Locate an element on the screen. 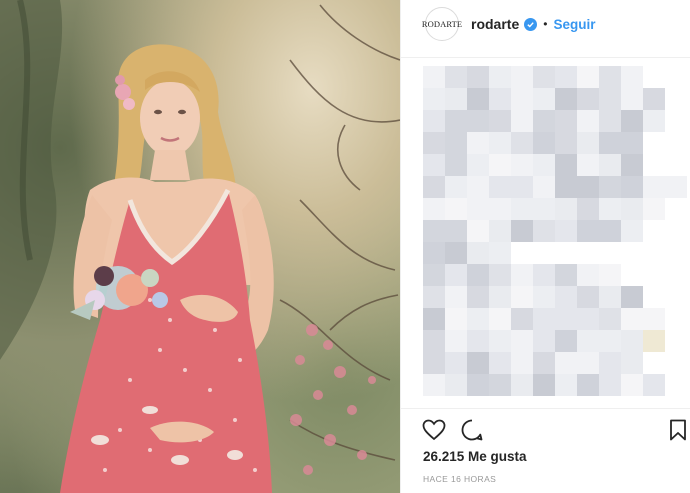  save-button is located at coordinates (677, 430).